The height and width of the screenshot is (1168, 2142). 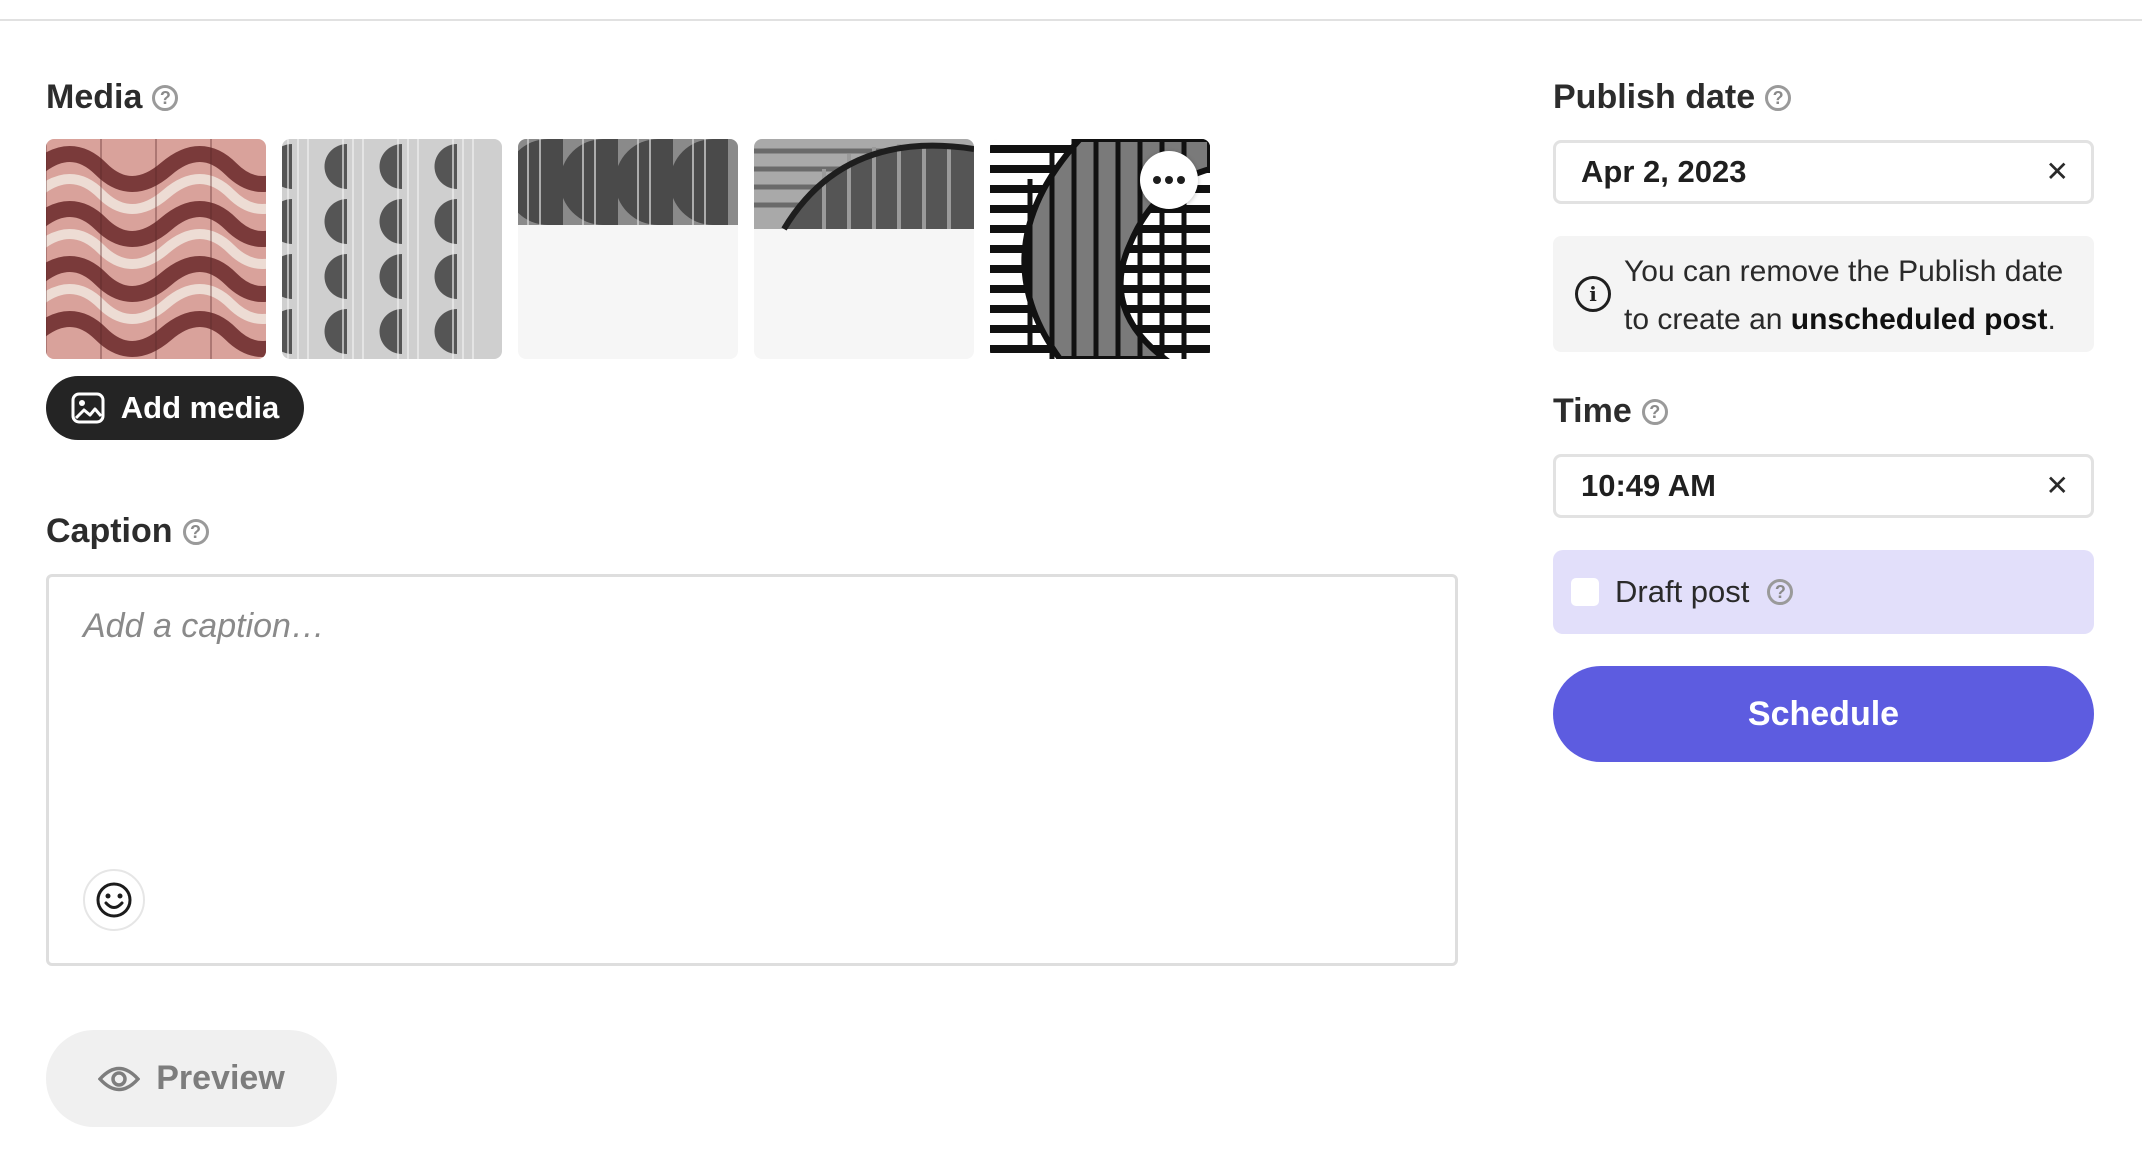 I want to click on image-icon, so click(x=88, y=408).